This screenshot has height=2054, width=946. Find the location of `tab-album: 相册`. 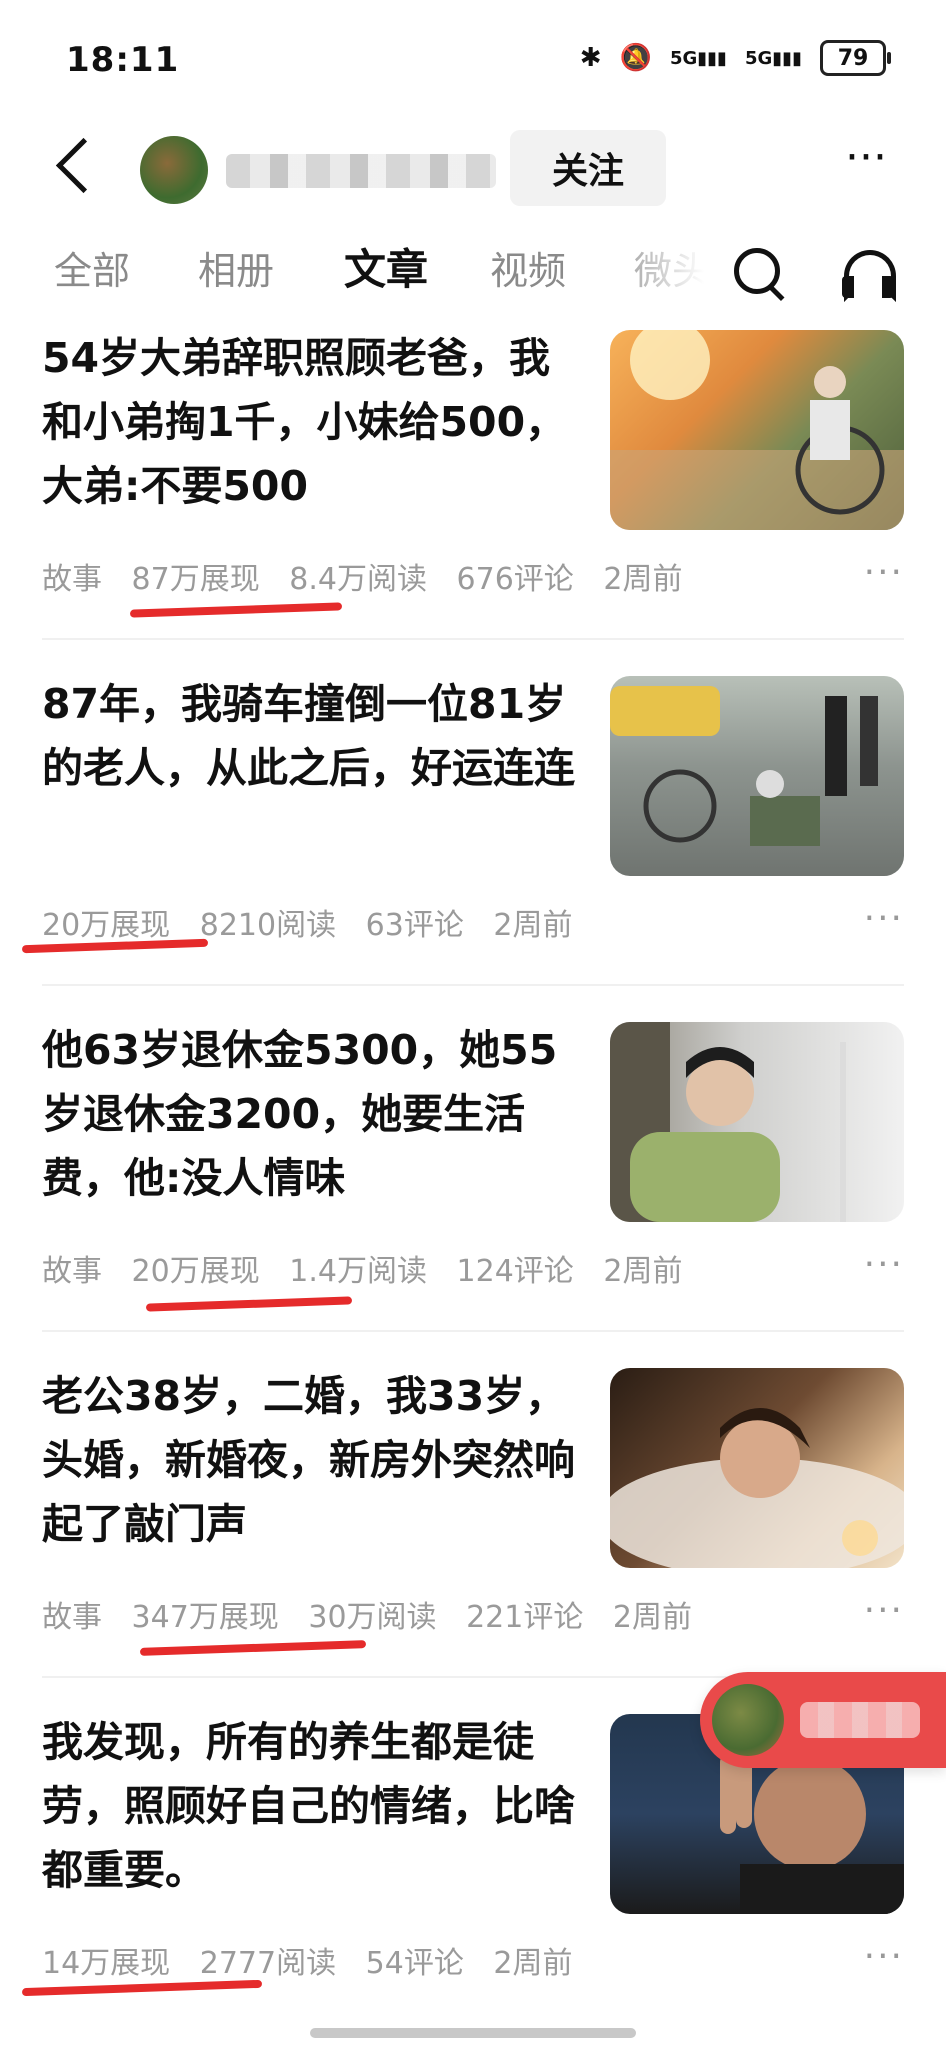

tab-album: 相册 is located at coordinates (236, 267).